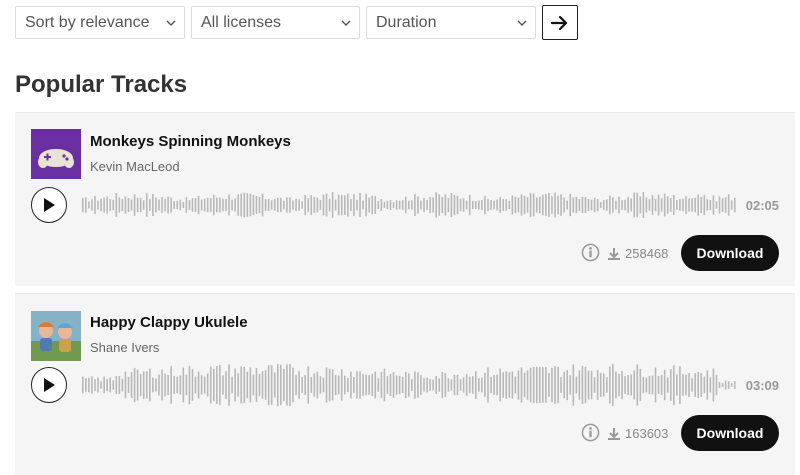 The image size is (800, 475). I want to click on duration-select: Duration, so click(451, 22).